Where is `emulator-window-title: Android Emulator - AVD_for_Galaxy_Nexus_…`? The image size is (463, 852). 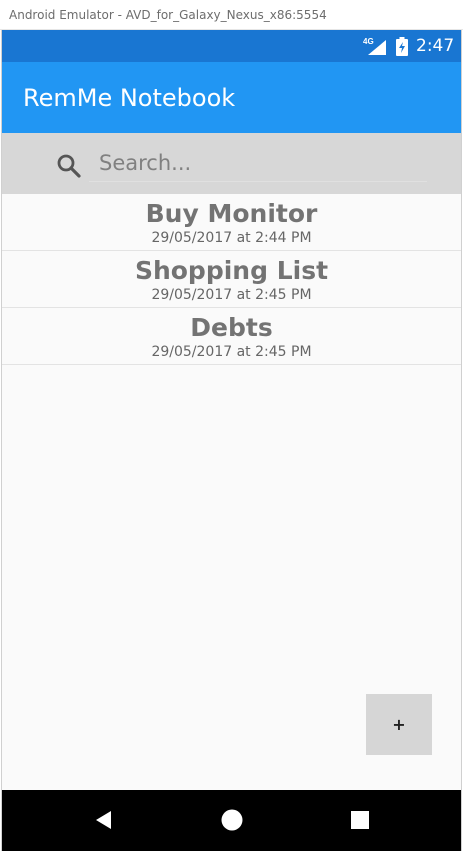
emulator-window-title: Android Emulator - AVD_for_Galaxy_Nexus_… is located at coordinates (168, 15).